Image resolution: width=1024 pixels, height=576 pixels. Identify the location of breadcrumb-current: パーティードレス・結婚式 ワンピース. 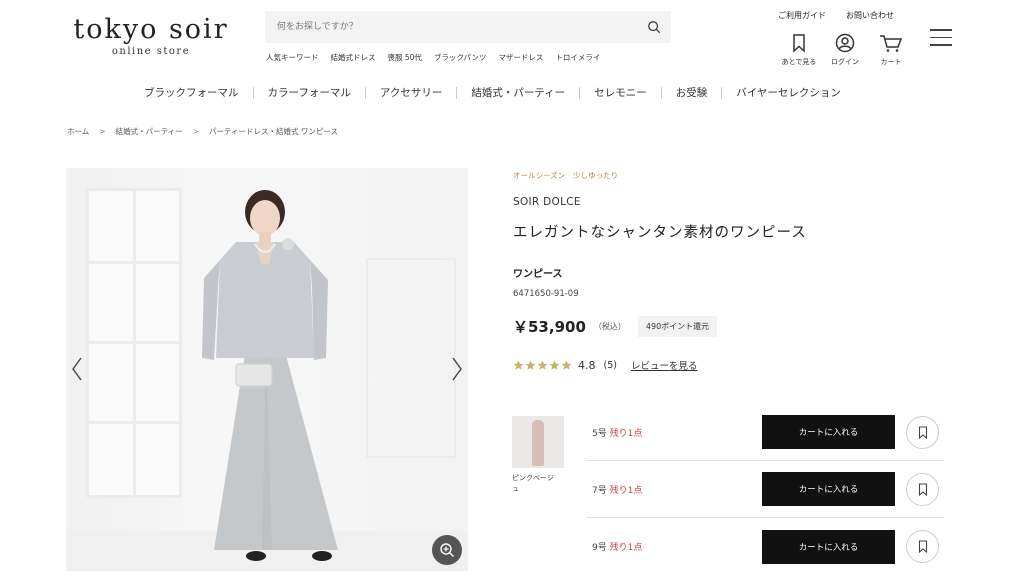
(273, 131).